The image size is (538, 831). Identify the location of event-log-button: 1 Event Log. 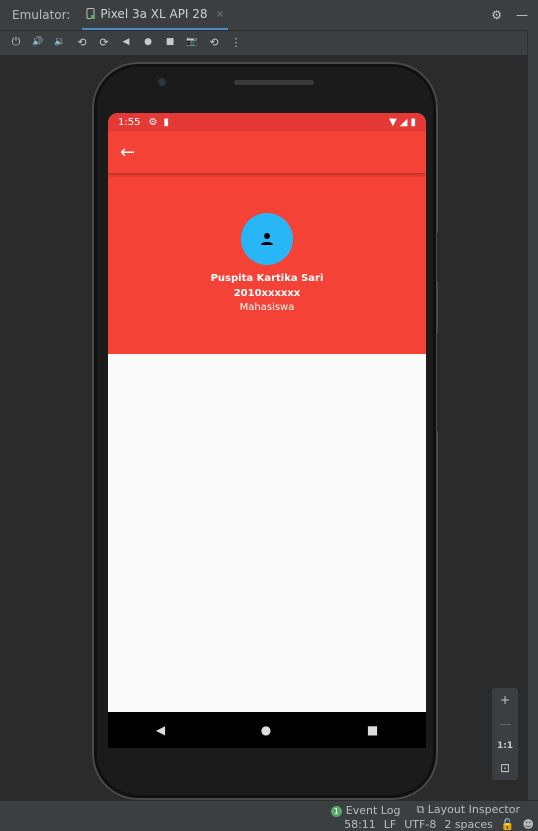
(365, 810).